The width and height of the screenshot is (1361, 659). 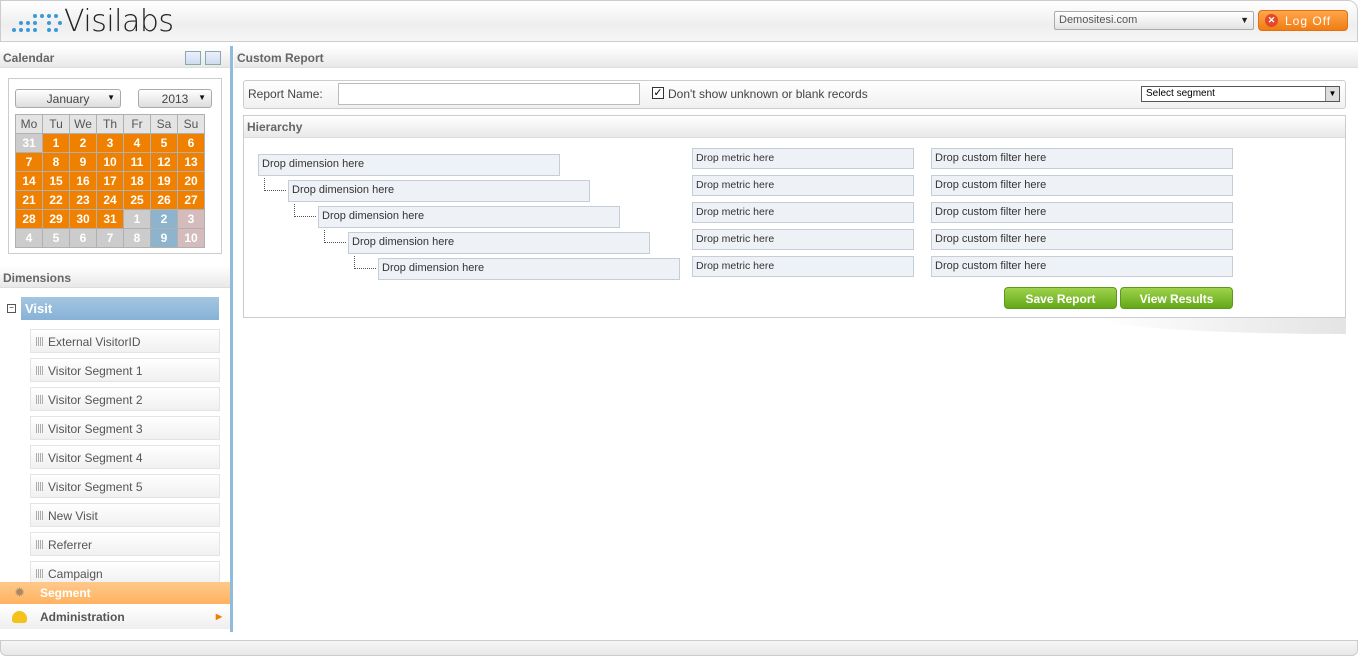 What do you see at coordinates (83, 200) in the screenshot?
I see `calendar-day: 23` at bounding box center [83, 200].